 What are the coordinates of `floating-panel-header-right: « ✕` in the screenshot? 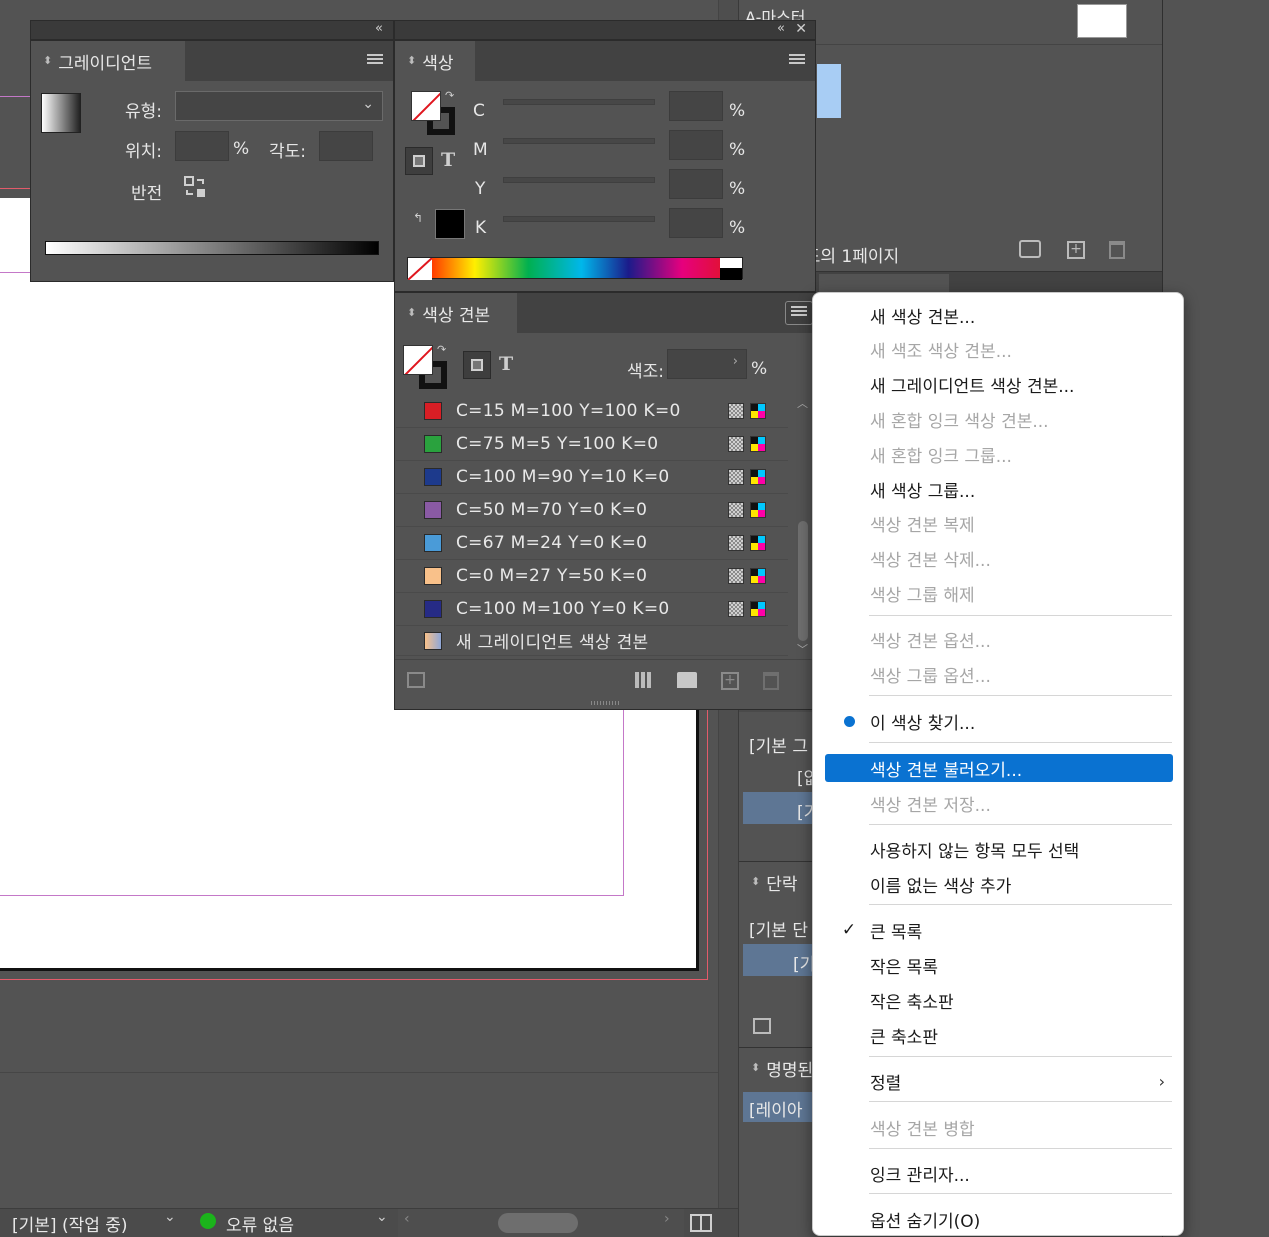 It's located at (605, 30).